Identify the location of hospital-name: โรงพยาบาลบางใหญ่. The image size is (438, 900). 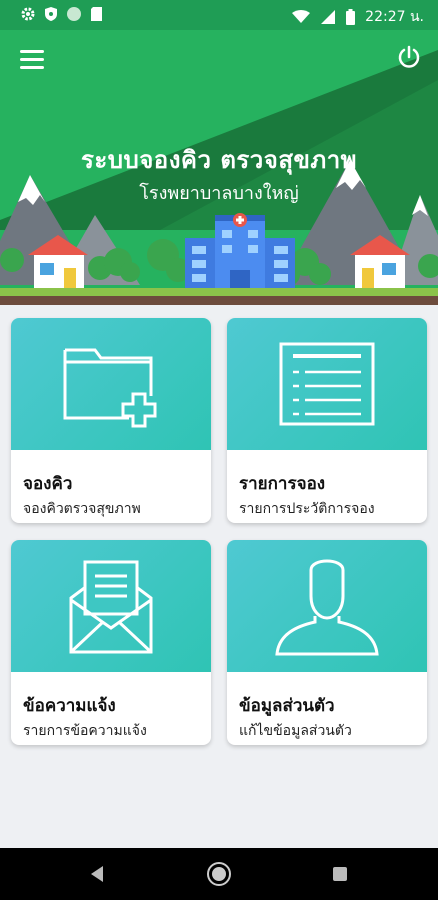
(219, 193).